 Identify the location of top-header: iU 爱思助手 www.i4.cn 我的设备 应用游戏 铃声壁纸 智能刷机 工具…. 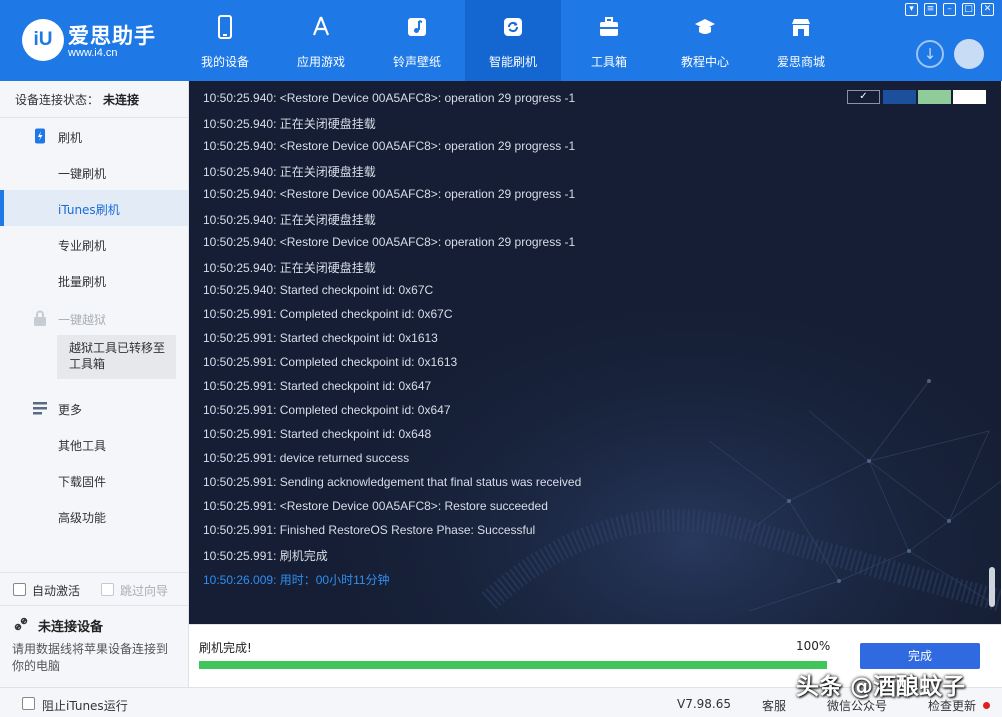
(501, 40).